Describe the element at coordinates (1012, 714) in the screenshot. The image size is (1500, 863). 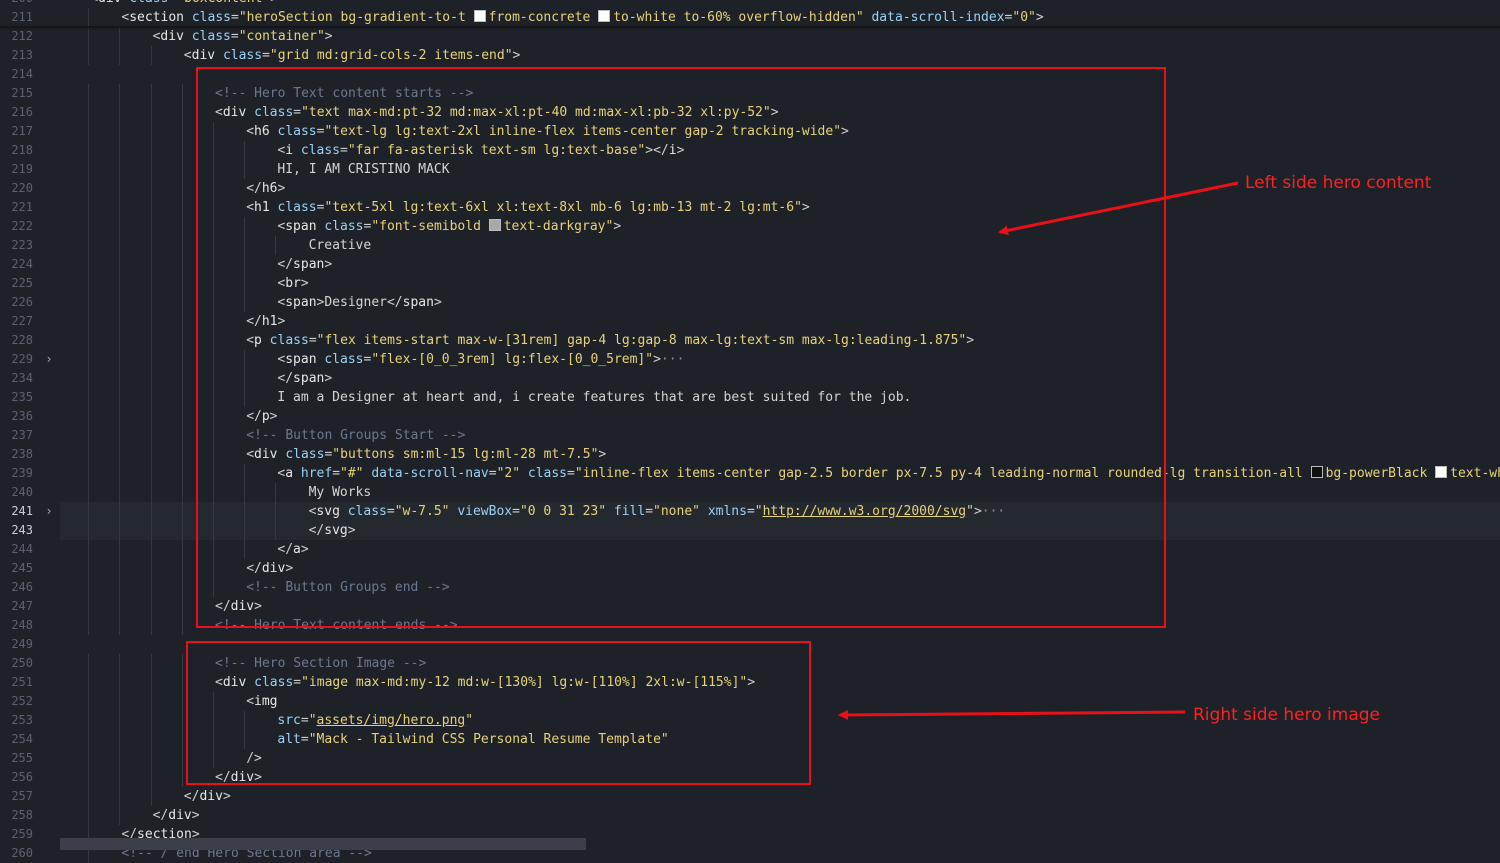
I see `right-arrow` at that location.